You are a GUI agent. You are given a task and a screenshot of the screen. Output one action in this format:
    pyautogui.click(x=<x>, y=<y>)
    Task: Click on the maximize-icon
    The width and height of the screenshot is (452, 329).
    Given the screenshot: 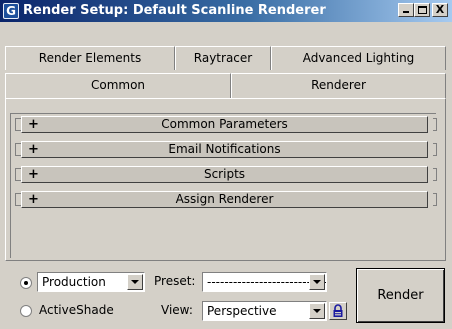 What is the action you would take?
    pyautogui.click(x=422, y=10)
    